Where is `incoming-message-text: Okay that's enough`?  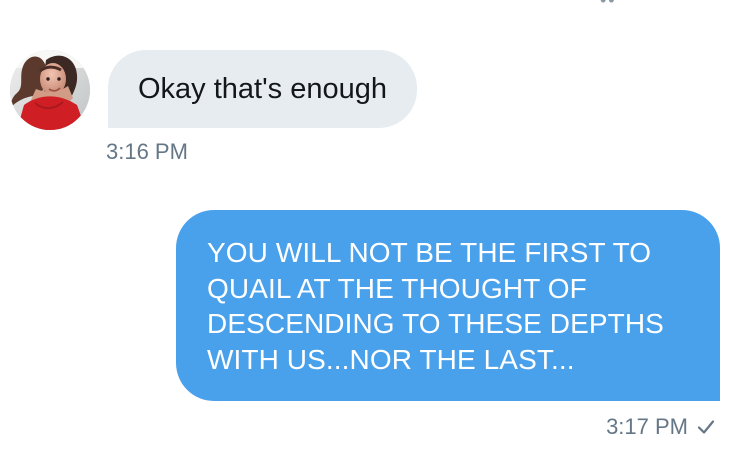
incoming-message-text: Okay that's enough is located at coordinates (262, 89).